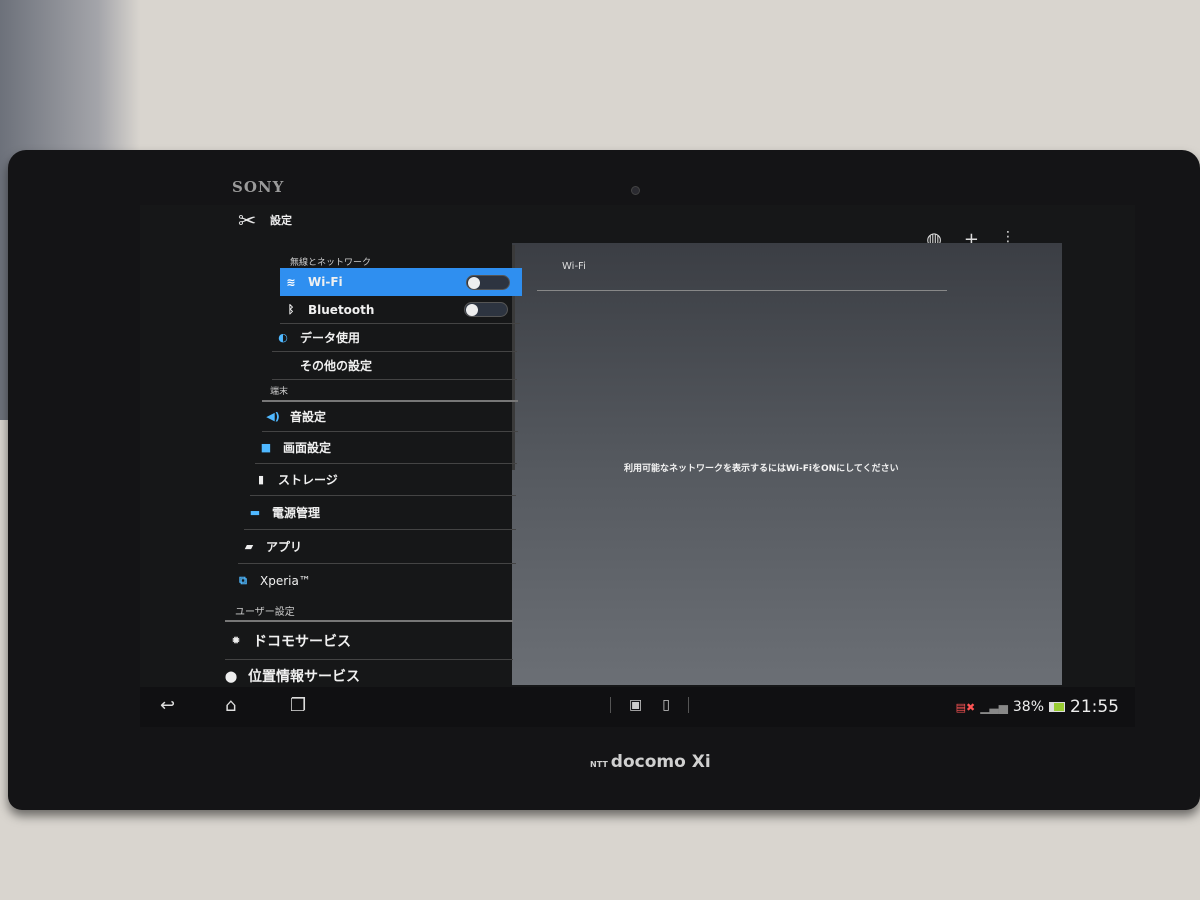  I want to click on settings-item-bluetooth: ᛒ Bluetooth, so click(400, 310).